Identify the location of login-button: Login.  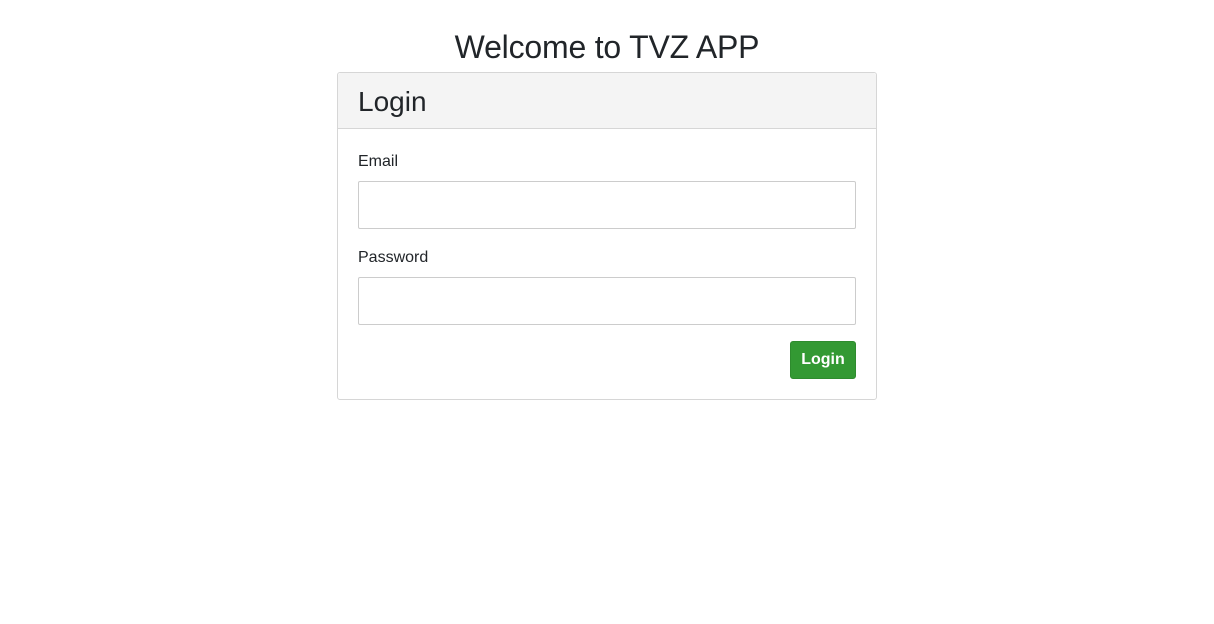
(823, 360).